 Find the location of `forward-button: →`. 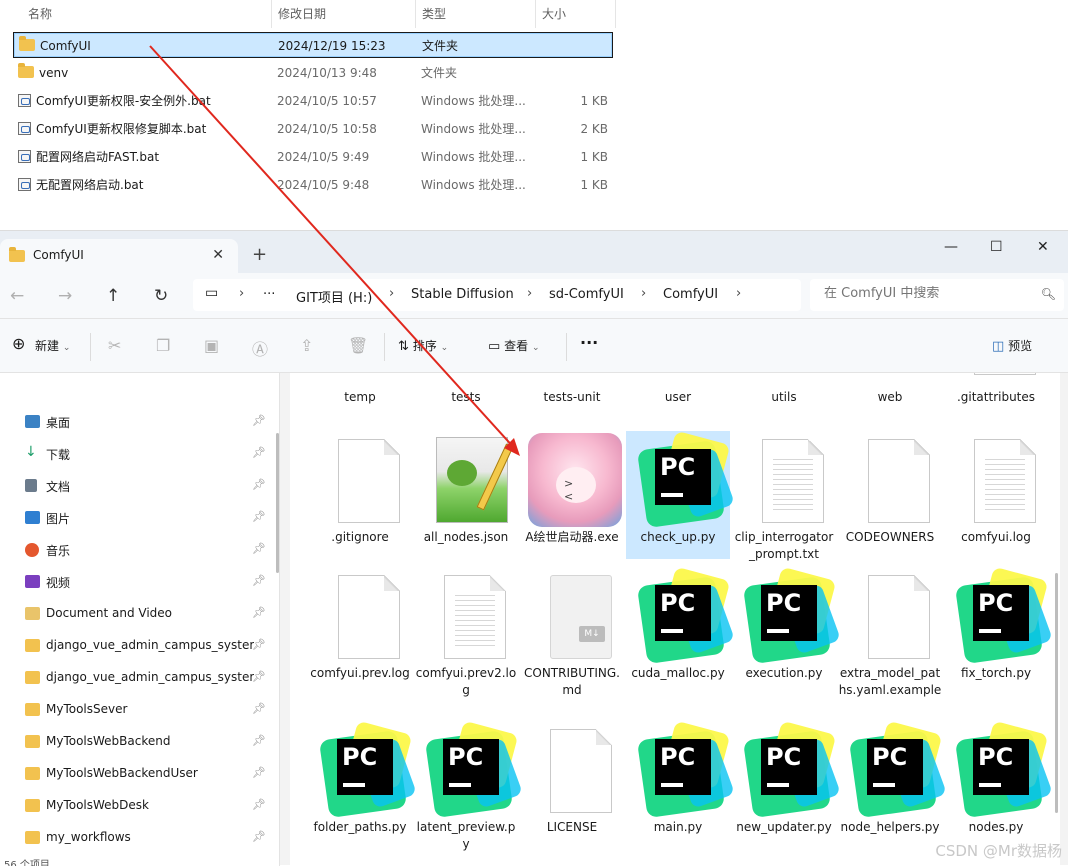

forward-button: → is located at coordinates (65, 296).